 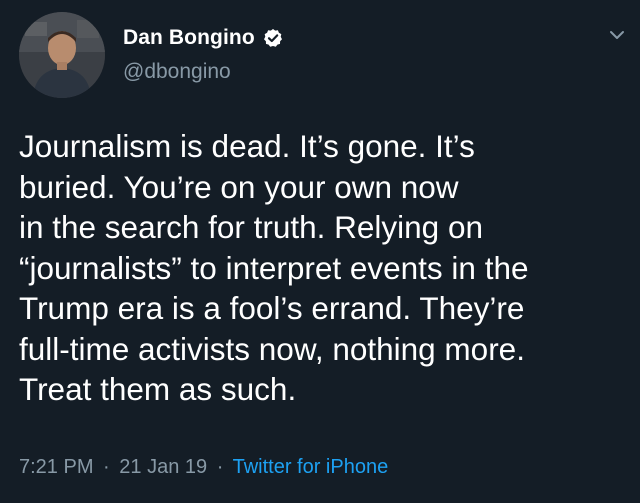 I want to click on tweet-time: 7:21 PM, so click(x=56, y=467).